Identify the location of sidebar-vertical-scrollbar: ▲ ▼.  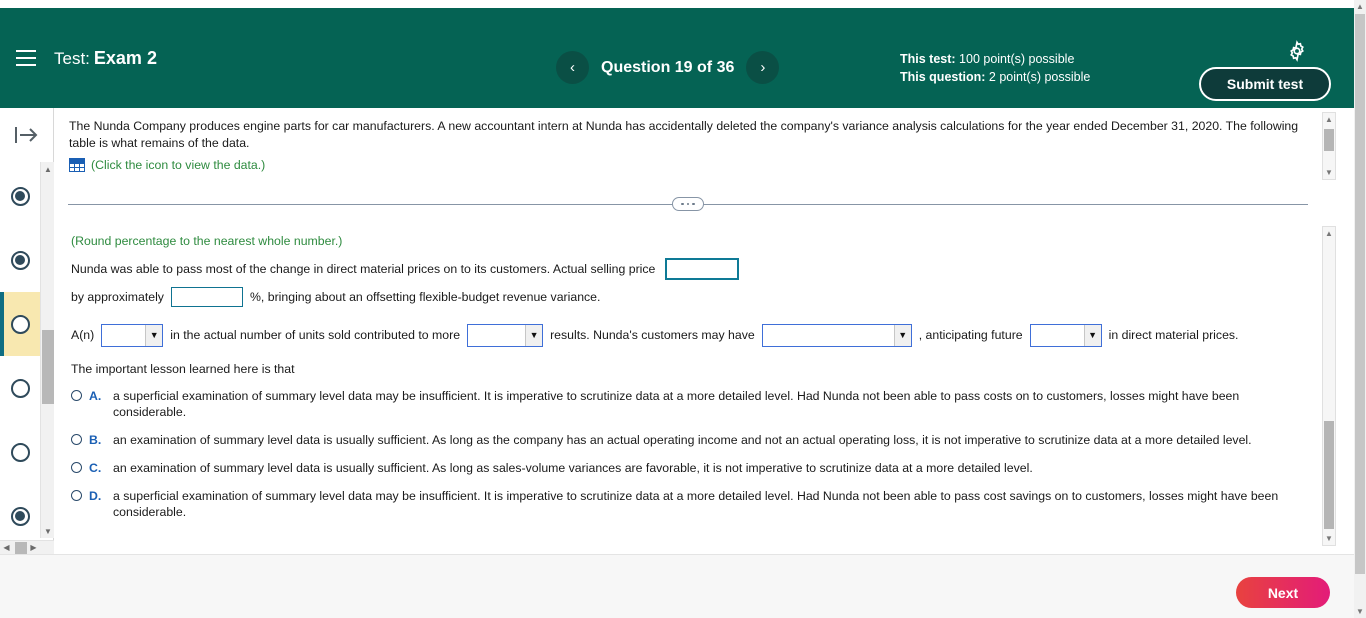
(47, 350).